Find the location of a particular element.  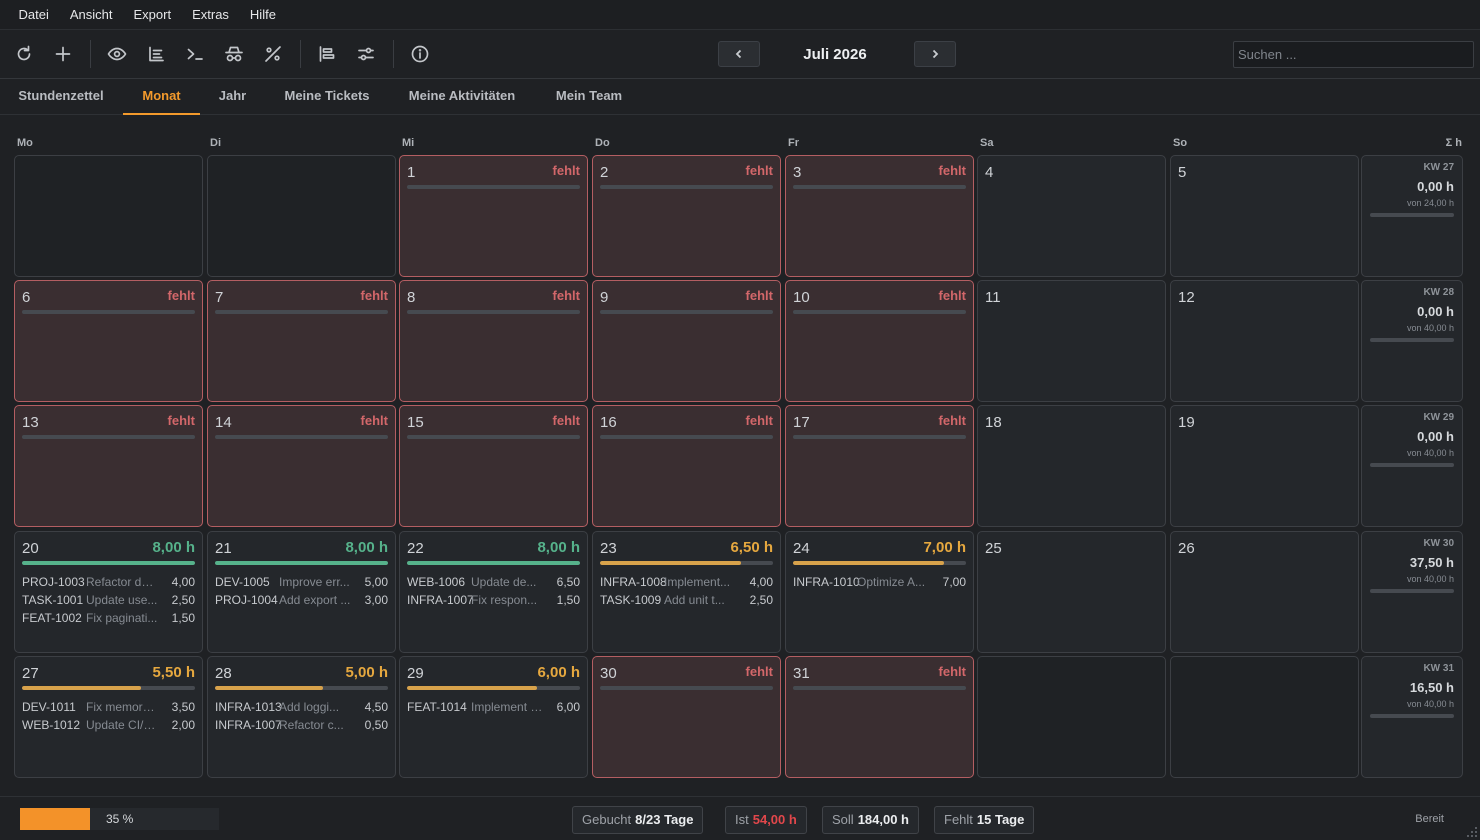

time-entry: DEV-1011 Fix memory l... 3,50 is located at coordinates (108, 707).